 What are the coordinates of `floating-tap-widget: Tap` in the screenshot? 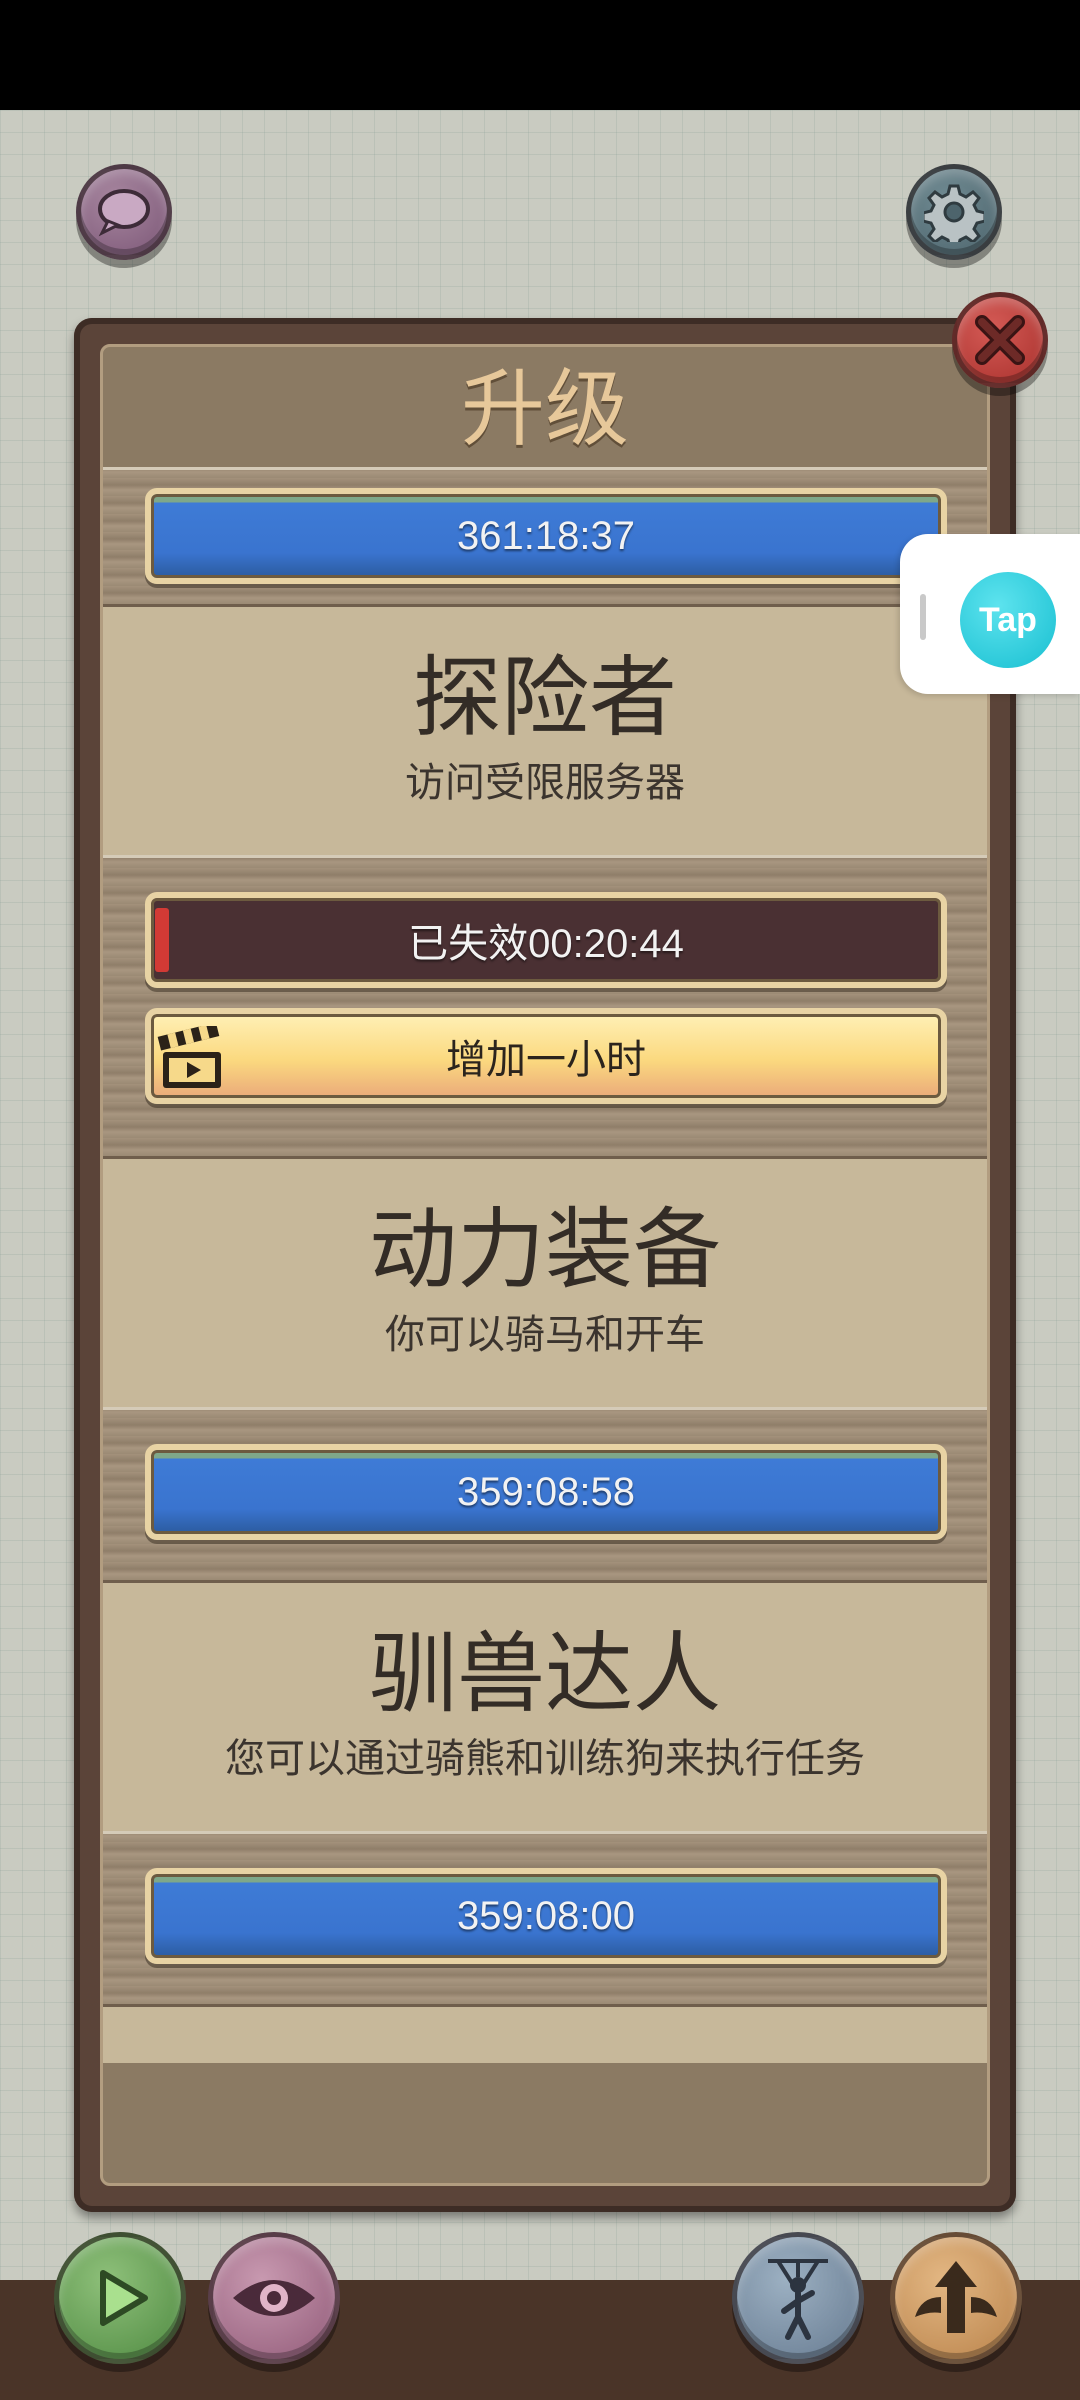 It's located at (990, 614).